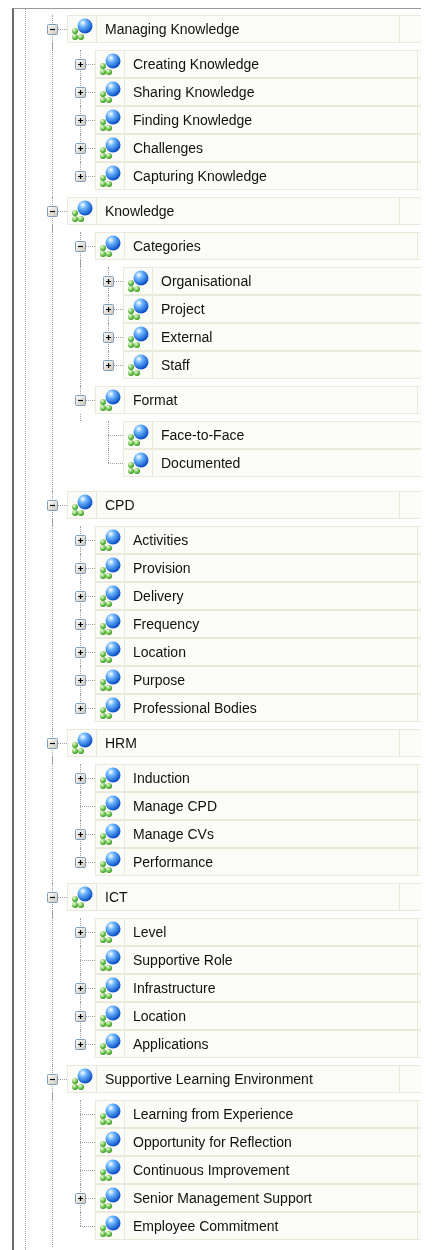  Describe the element at coordinates (183, 960) in the screenshot. I see `node-label: Supportive Role` at that location.